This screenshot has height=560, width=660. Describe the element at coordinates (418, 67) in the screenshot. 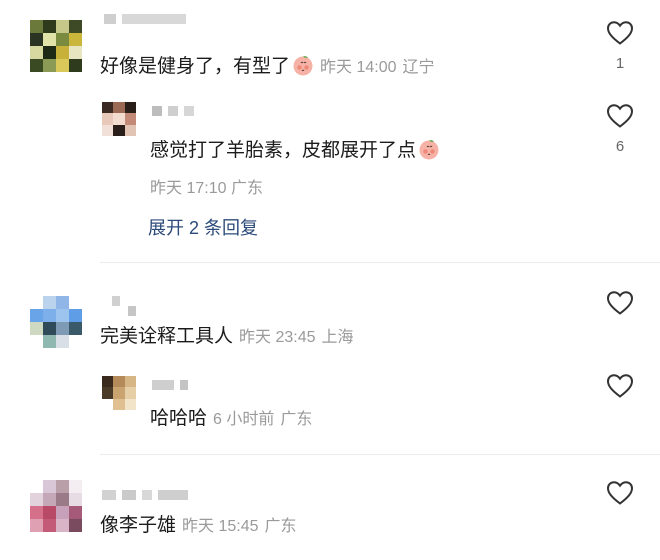

I see `comment-location: 辽宁` at that location.